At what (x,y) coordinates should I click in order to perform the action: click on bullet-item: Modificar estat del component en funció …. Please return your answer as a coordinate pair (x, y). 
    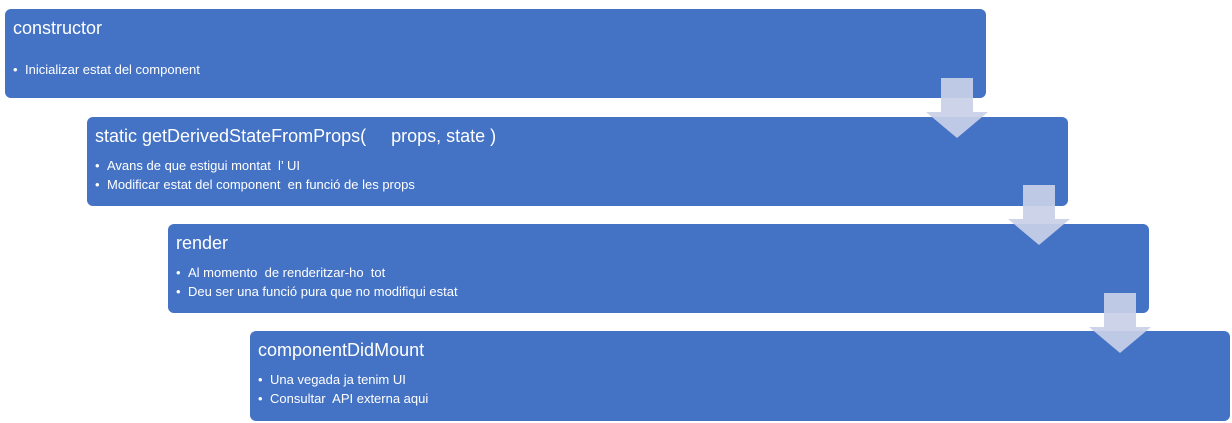
    Looking at the image, I should click on (255, 184).